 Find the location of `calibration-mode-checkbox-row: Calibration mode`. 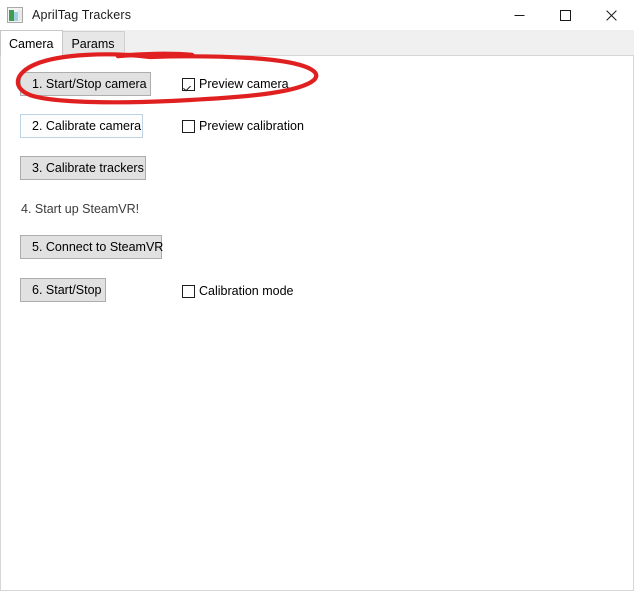

calibration-mode-checkbox-row: Calibration mode is located at coordinates (238, 291).